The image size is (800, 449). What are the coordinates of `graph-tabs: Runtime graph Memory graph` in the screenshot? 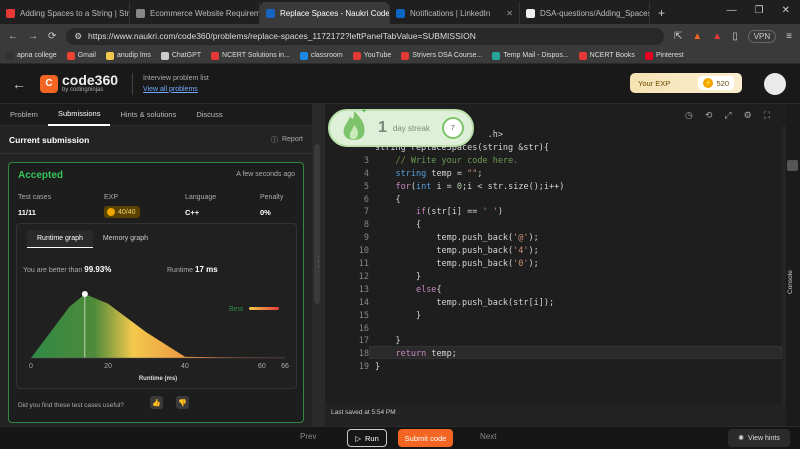 It's located at (92, 239).